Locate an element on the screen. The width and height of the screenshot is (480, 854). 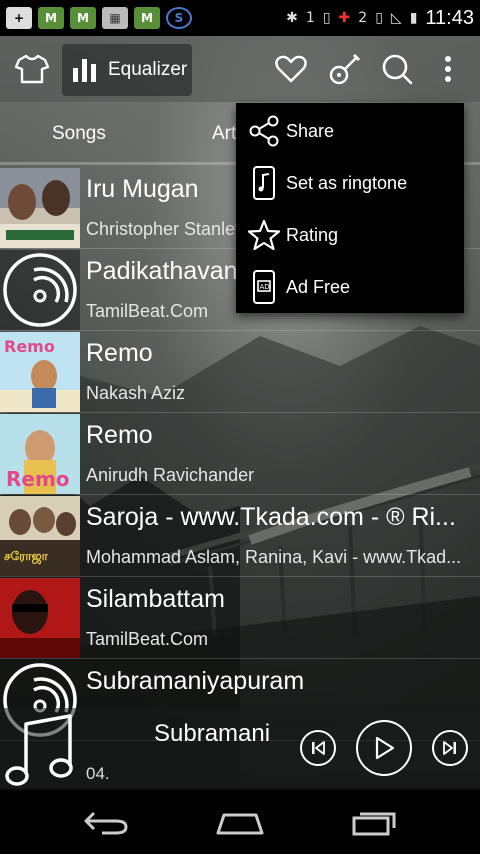
window-icon: ▦ is located at coordinates (115, 18).